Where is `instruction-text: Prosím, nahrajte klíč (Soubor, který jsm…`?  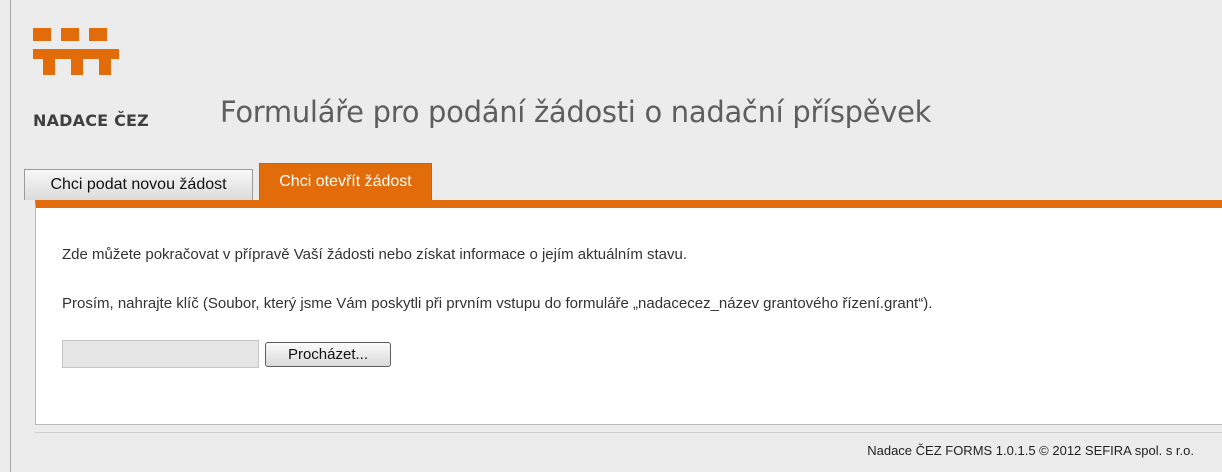
instruction-text: Prosím, nahrajte klíč (Soubor, který jsm… is located at coordinates (497, 303).